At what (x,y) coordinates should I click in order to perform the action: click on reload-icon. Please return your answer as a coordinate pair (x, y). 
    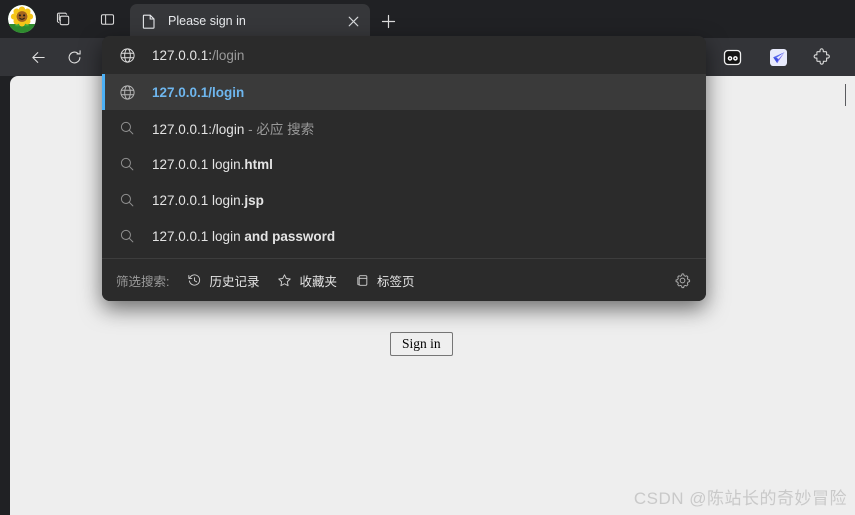
    Looking at the image, I should click on (74, 57).